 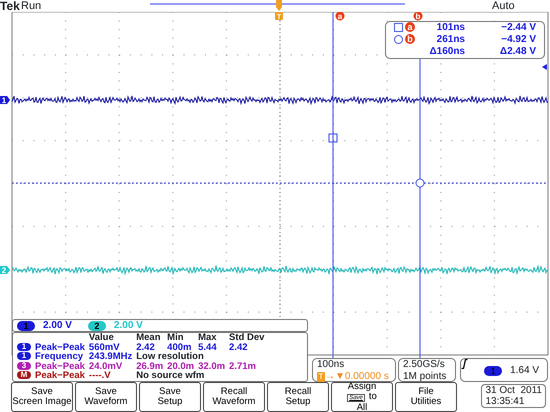 I want to click on trigger-marker: T, so click(x=321, y=377).